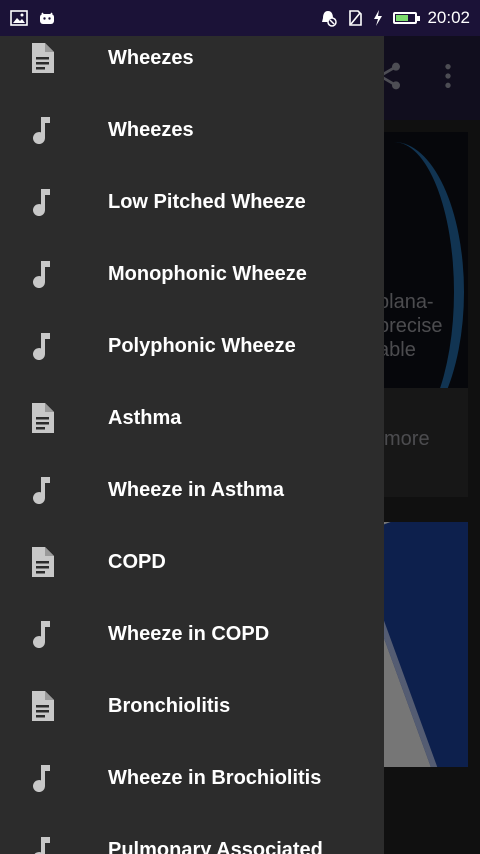  I want to click on drawer-item: Wheeze in Asthma, so click(192, 490).